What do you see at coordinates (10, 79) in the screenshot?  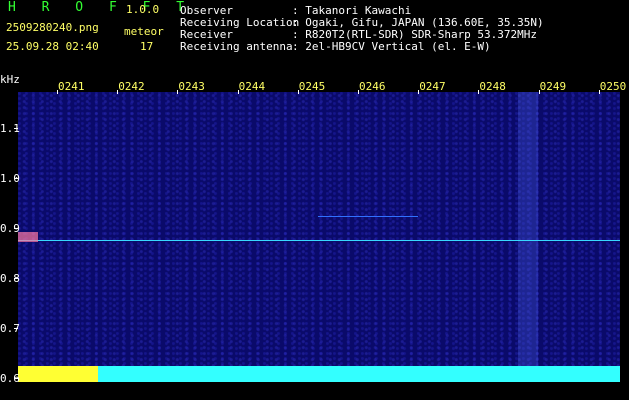 I see `y-unit-label: kHz` at bounding box center [10, 79].